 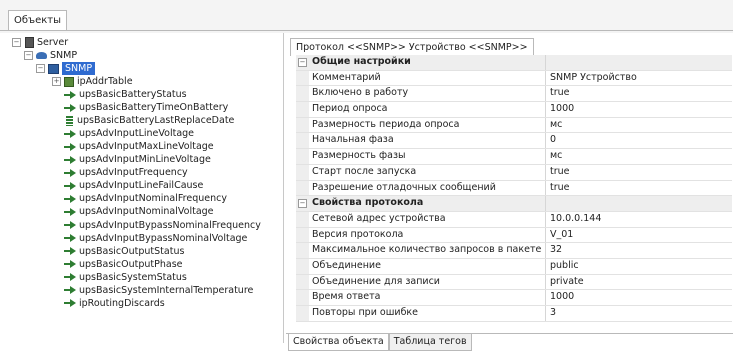 I want to click on tree-item: upsBasicBatteryLastReplaceDate, so click(x=149, y=120).